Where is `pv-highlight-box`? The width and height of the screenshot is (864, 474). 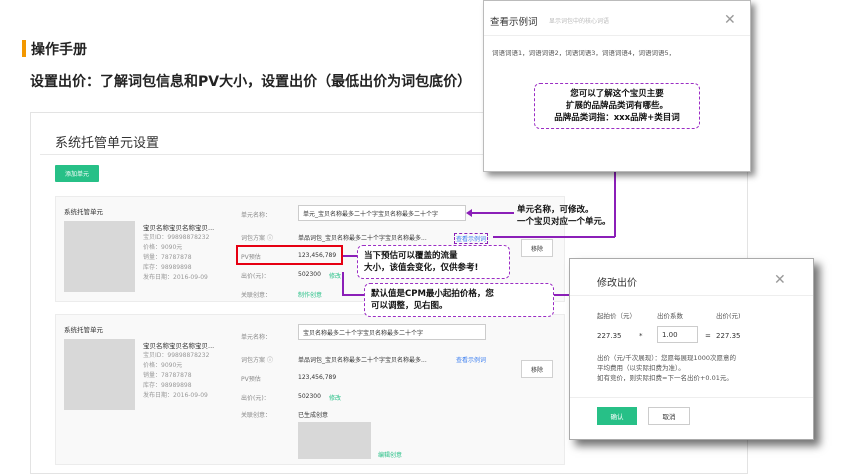 pv-highlight-box is located at coordinates (289, 255).